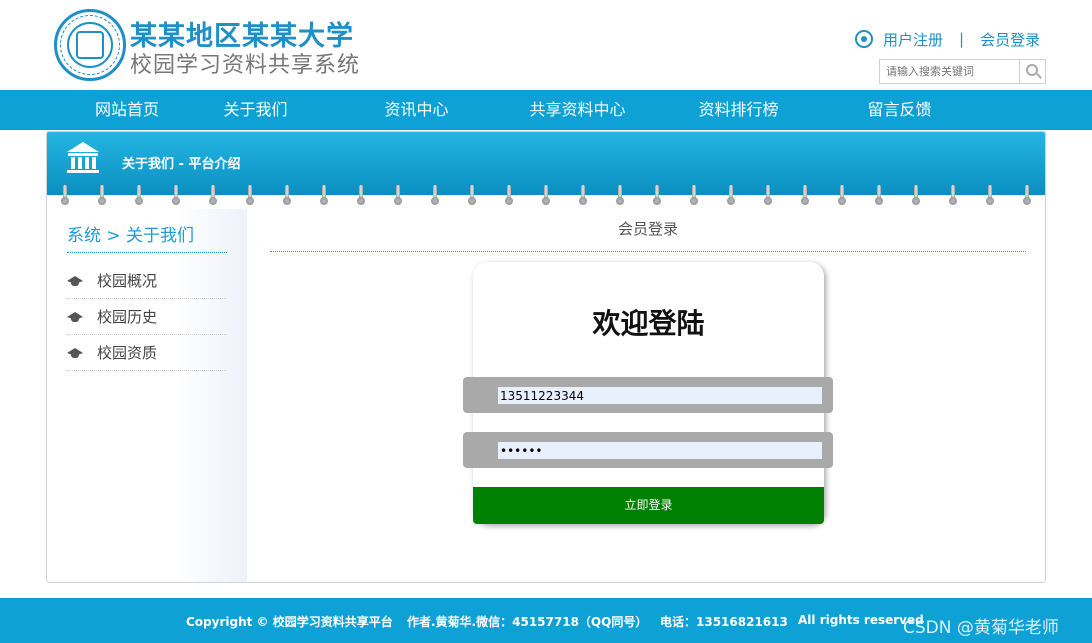 Image resolution: width=1092 pixels, height=643 pixels. I want to click on building-icon, so click(83, 158).